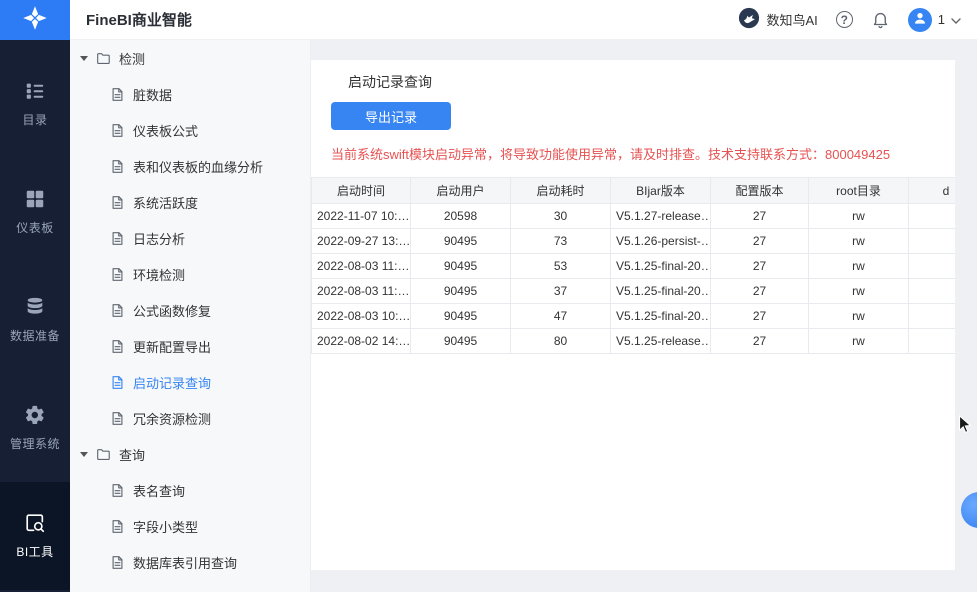  Describe the element at coordinates (844, 19) in the screenshot. I see `help-icon: ?` at that location.